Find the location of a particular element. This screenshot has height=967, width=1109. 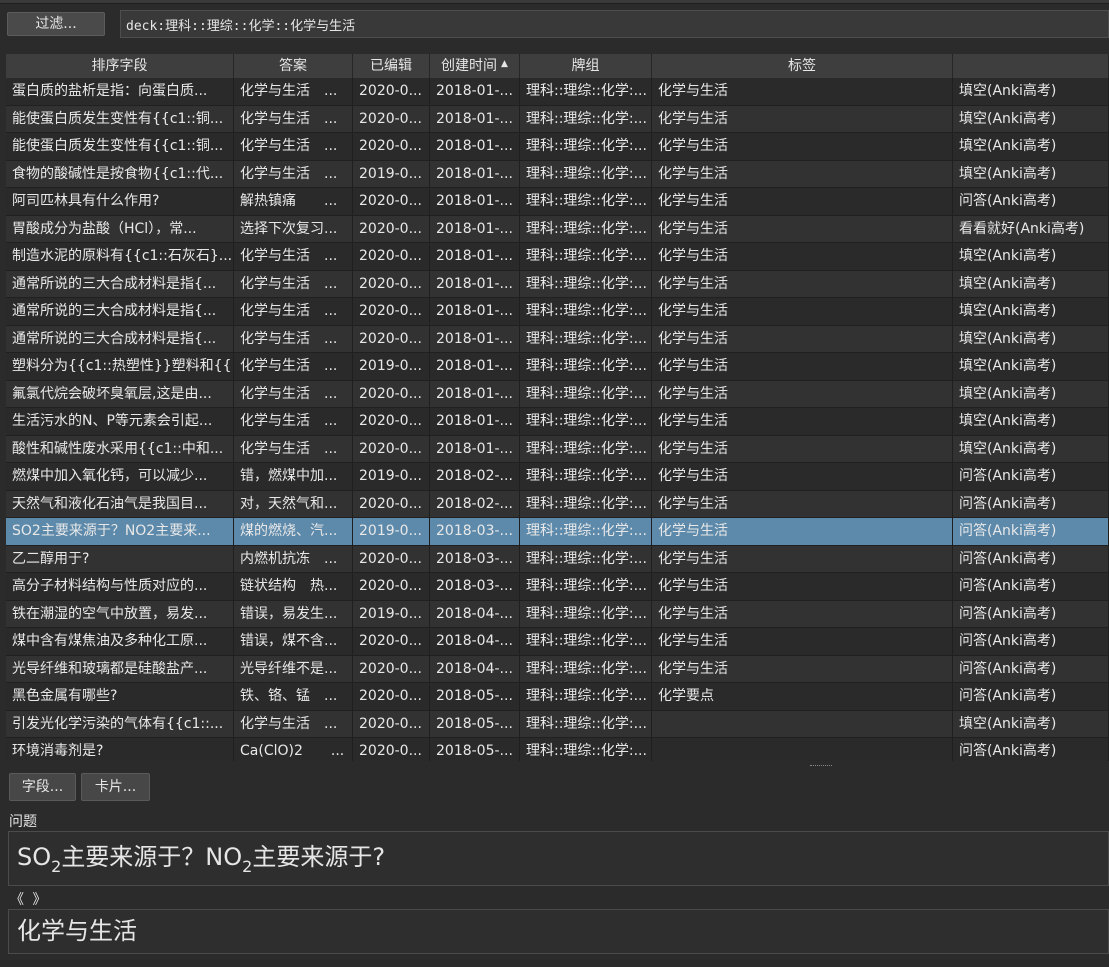

answer-field: 化学与生活 is located at coordinates (558, 931).